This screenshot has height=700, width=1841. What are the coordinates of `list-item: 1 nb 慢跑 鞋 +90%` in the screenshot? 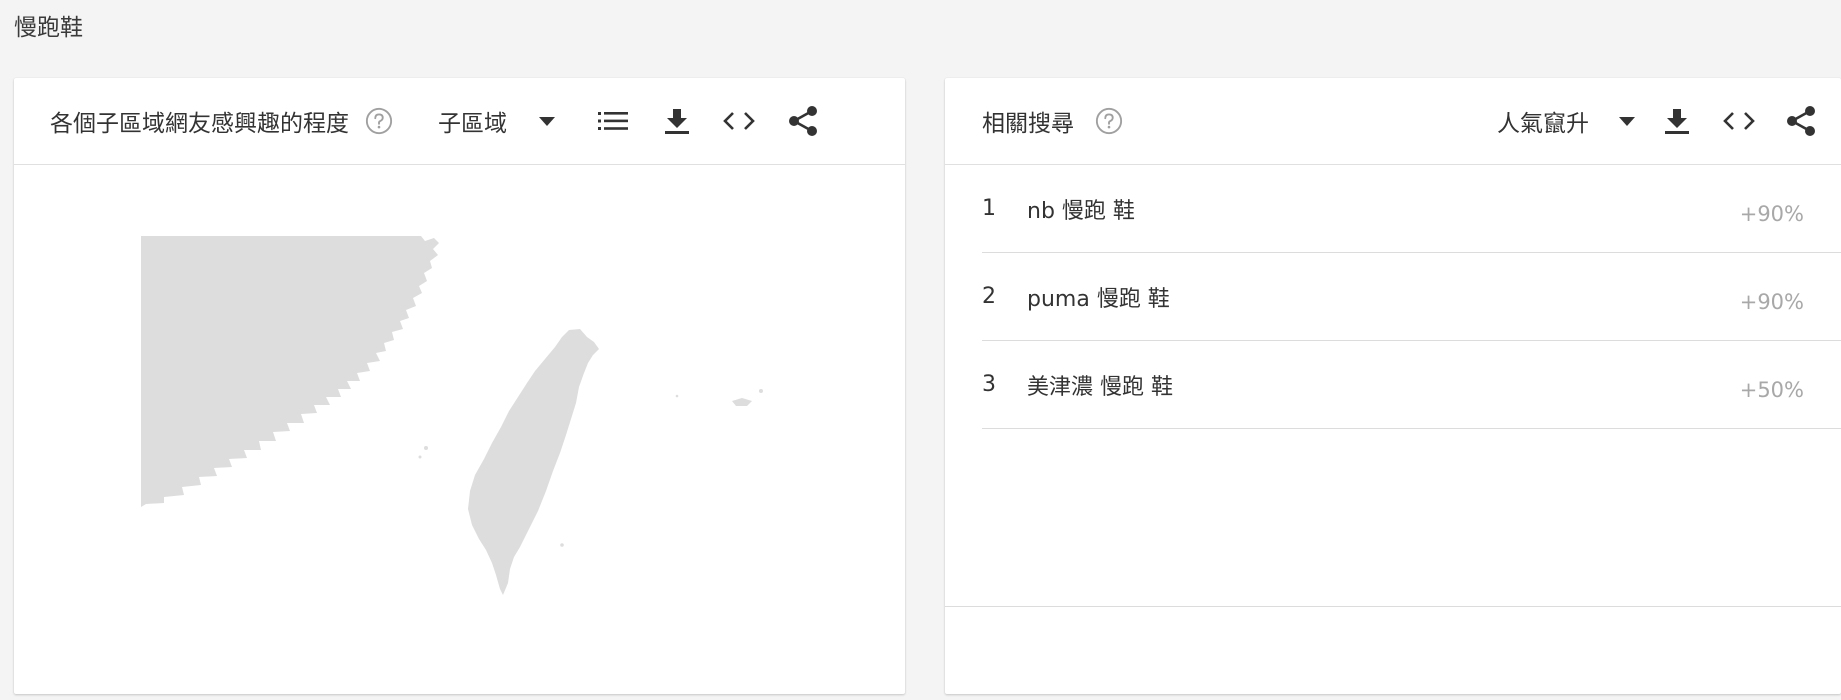 It's located at (1411, 209).